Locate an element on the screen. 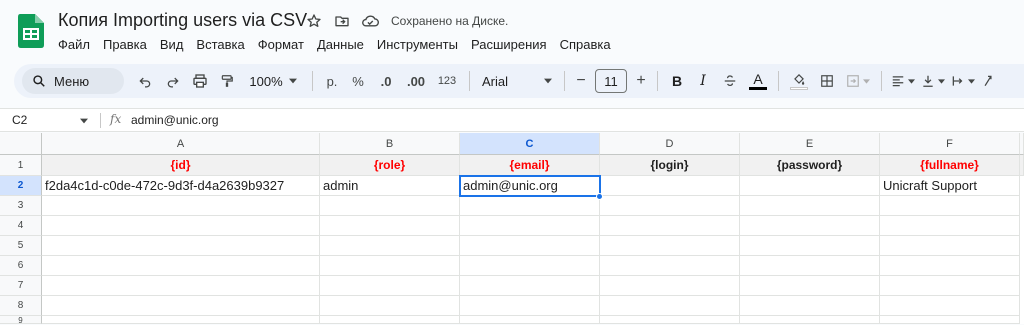 The height and width of the screenshot is (325, 1024). increase-decimal-button: .00 is located at coordinates (416, 81).